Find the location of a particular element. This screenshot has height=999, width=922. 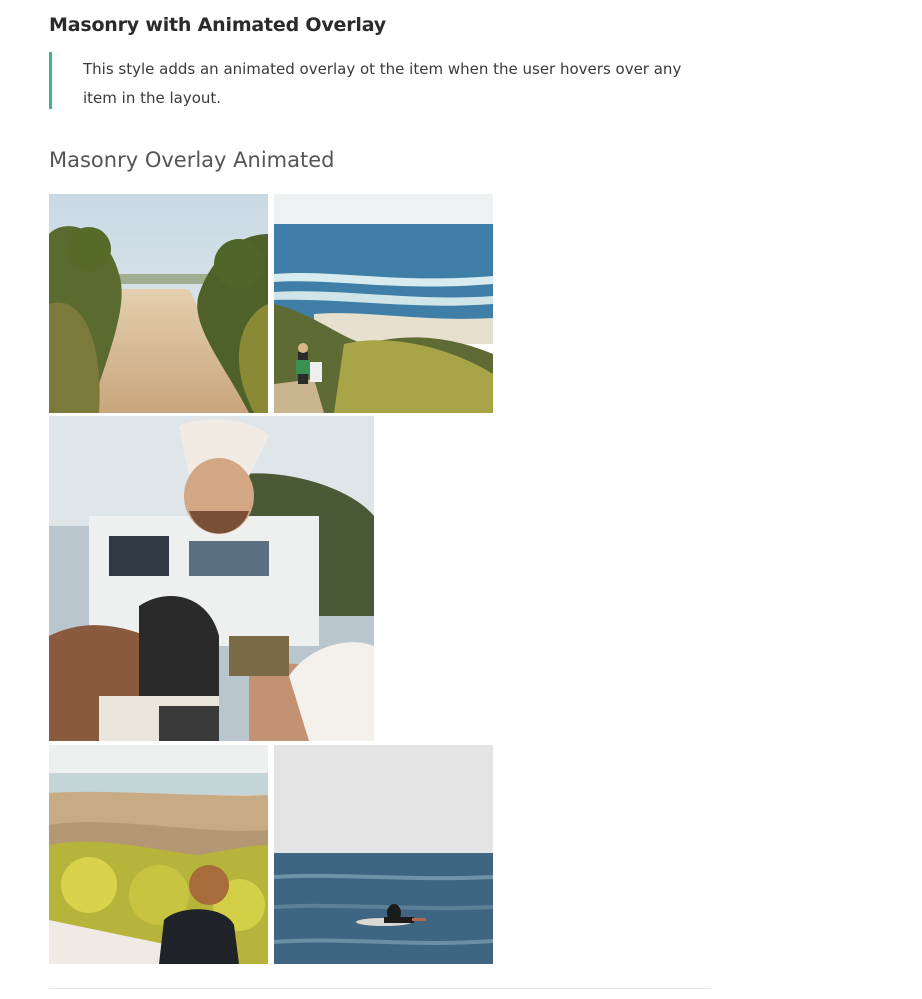

gallery-item-surfer-paddling is located at coordinates (383, 854).